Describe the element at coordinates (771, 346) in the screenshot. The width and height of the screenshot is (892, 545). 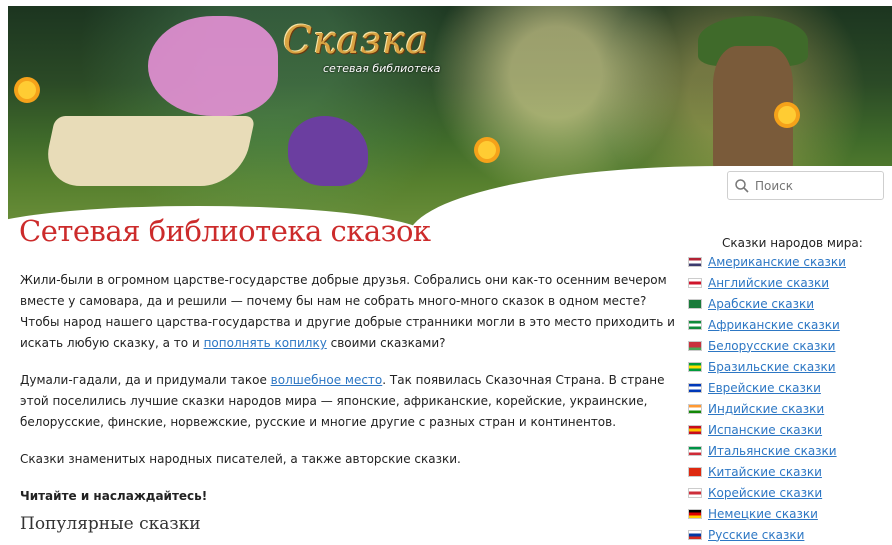
I see `sidebar-item-link: Белорусские сказки` at that location.